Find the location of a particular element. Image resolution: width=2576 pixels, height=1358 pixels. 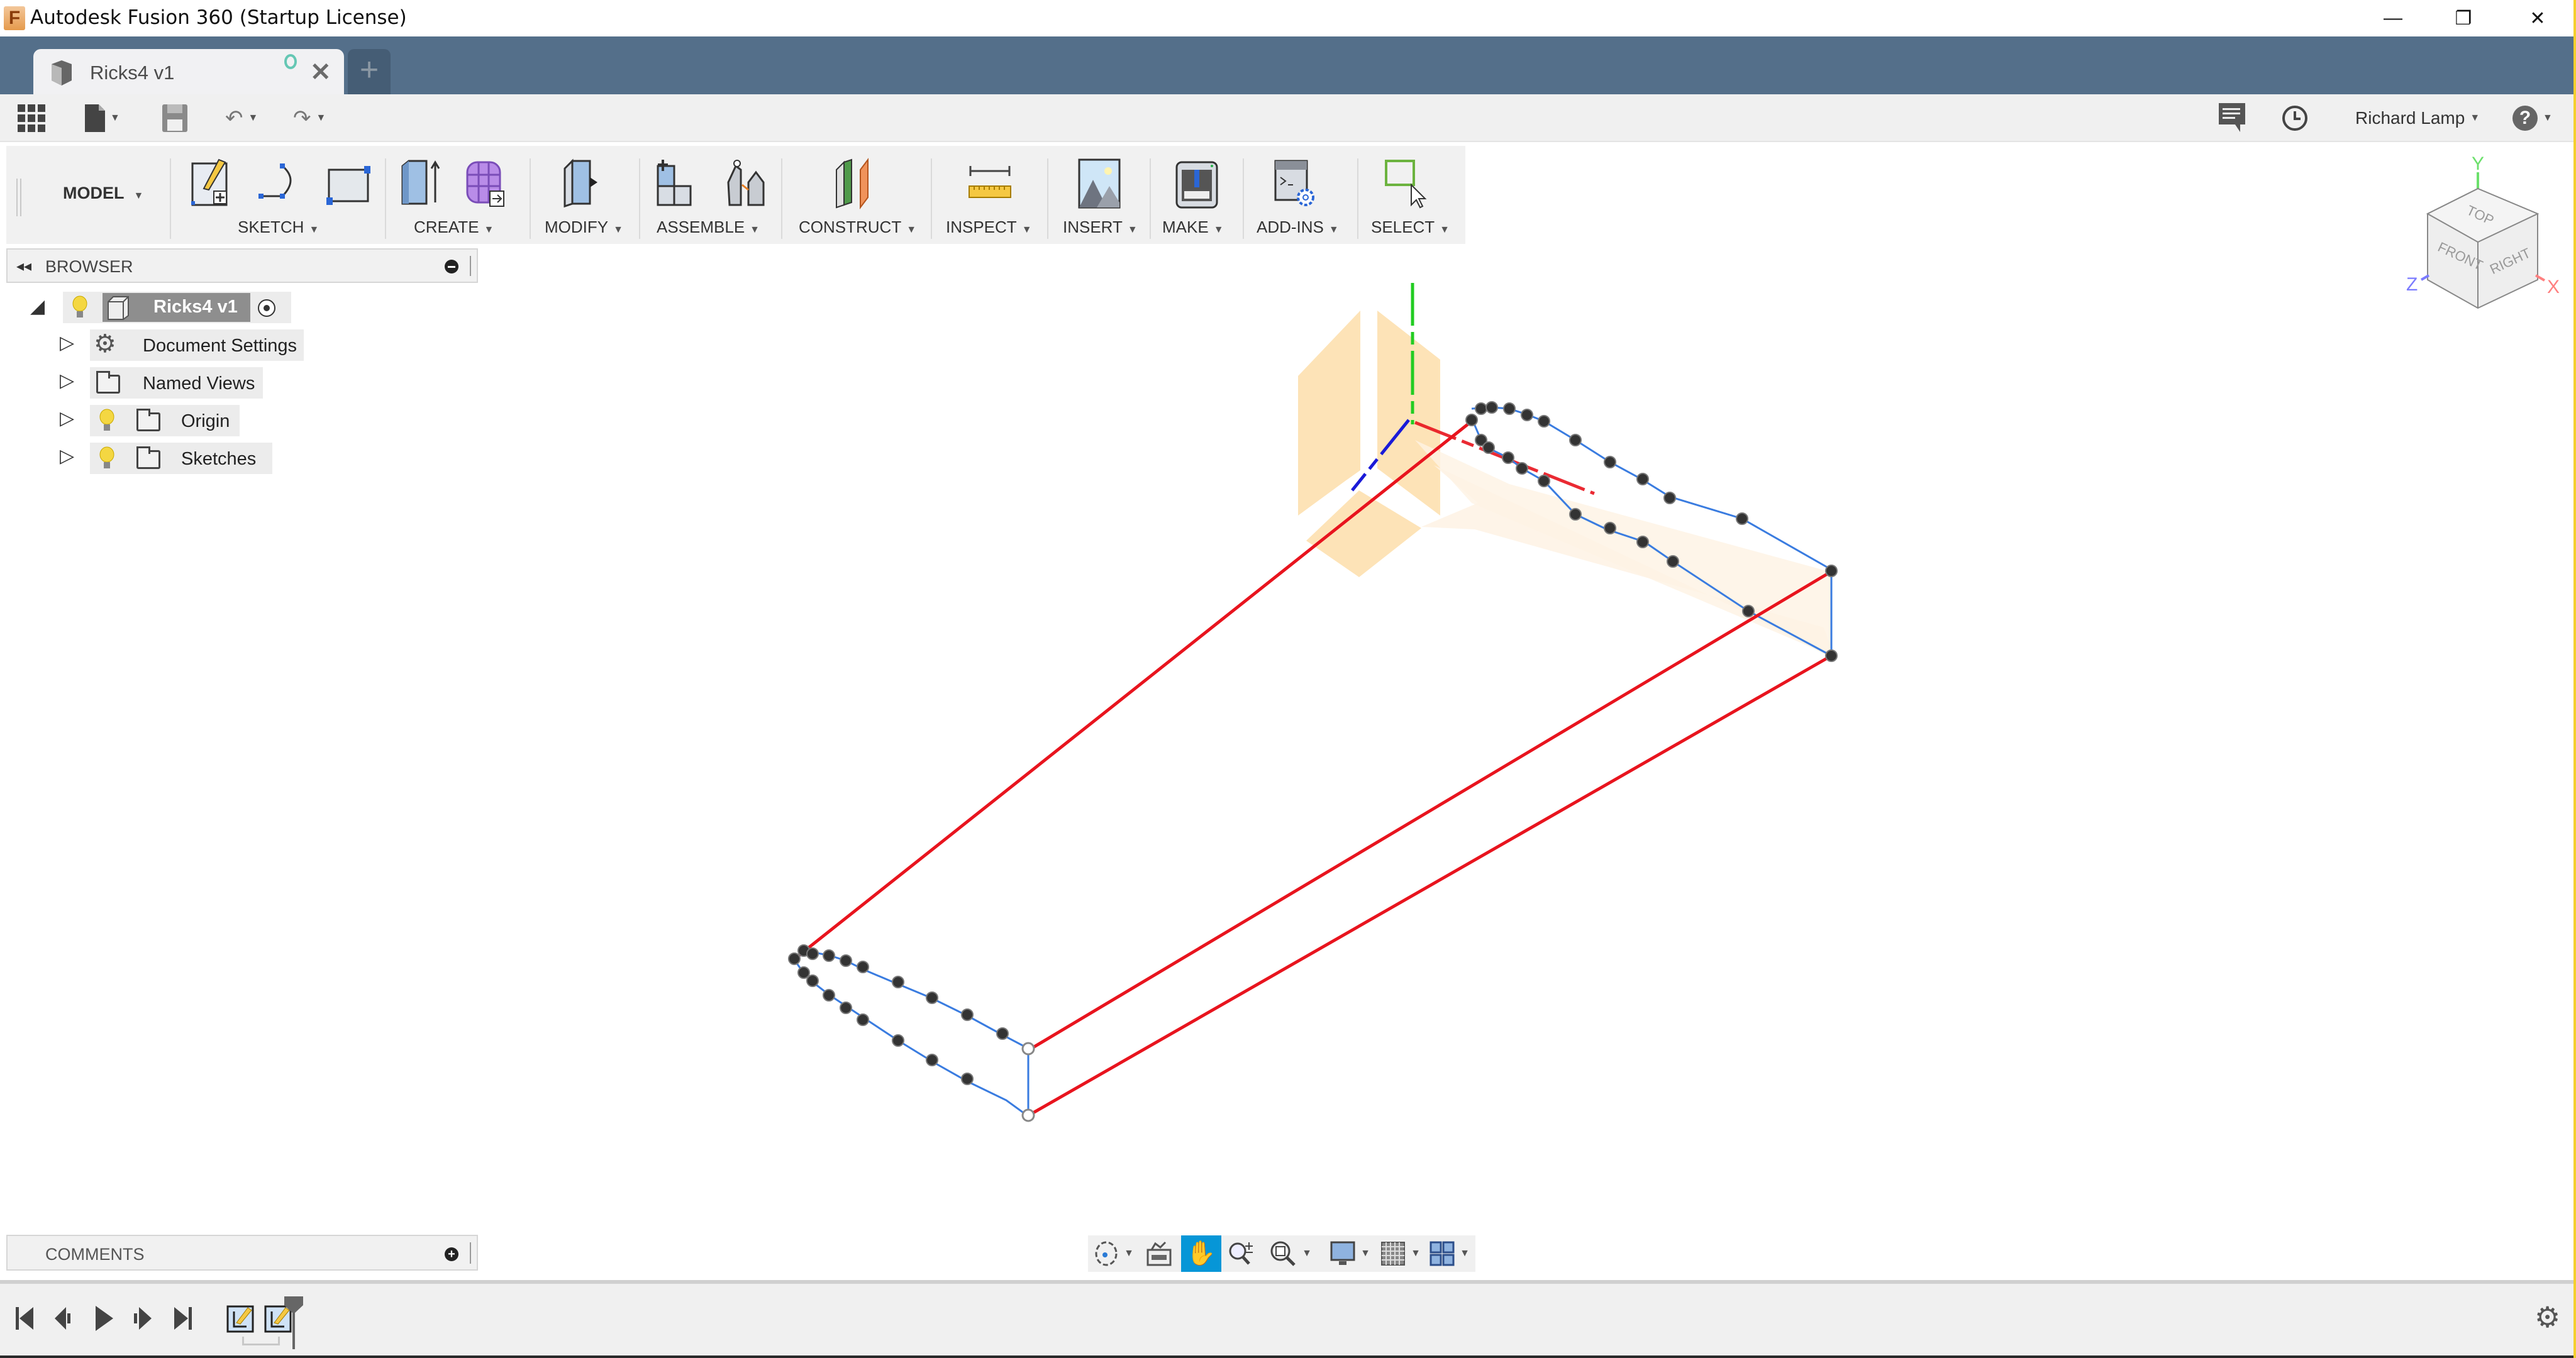

display-settings-button: ▼ is located at coordinates (1350, 1253).